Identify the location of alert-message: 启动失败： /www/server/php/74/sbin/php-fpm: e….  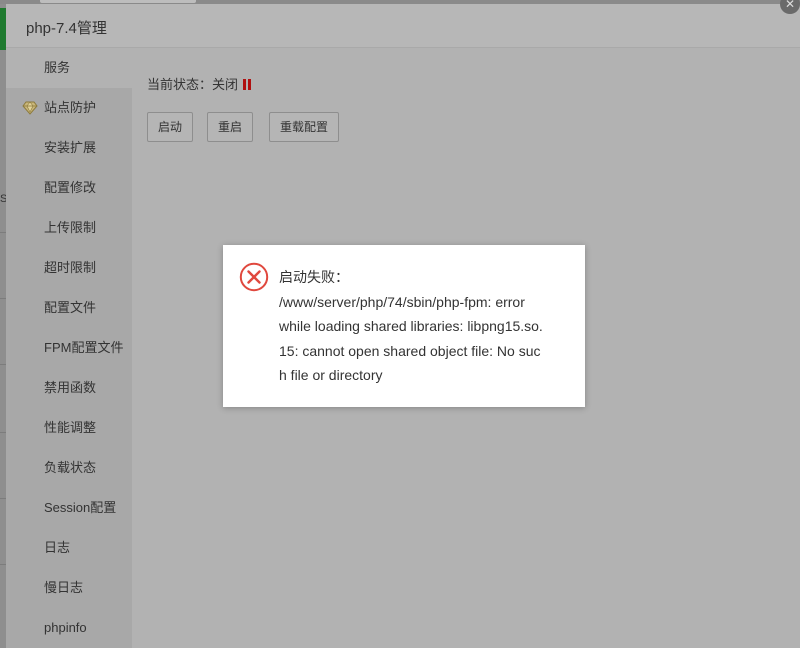
(422, 326).